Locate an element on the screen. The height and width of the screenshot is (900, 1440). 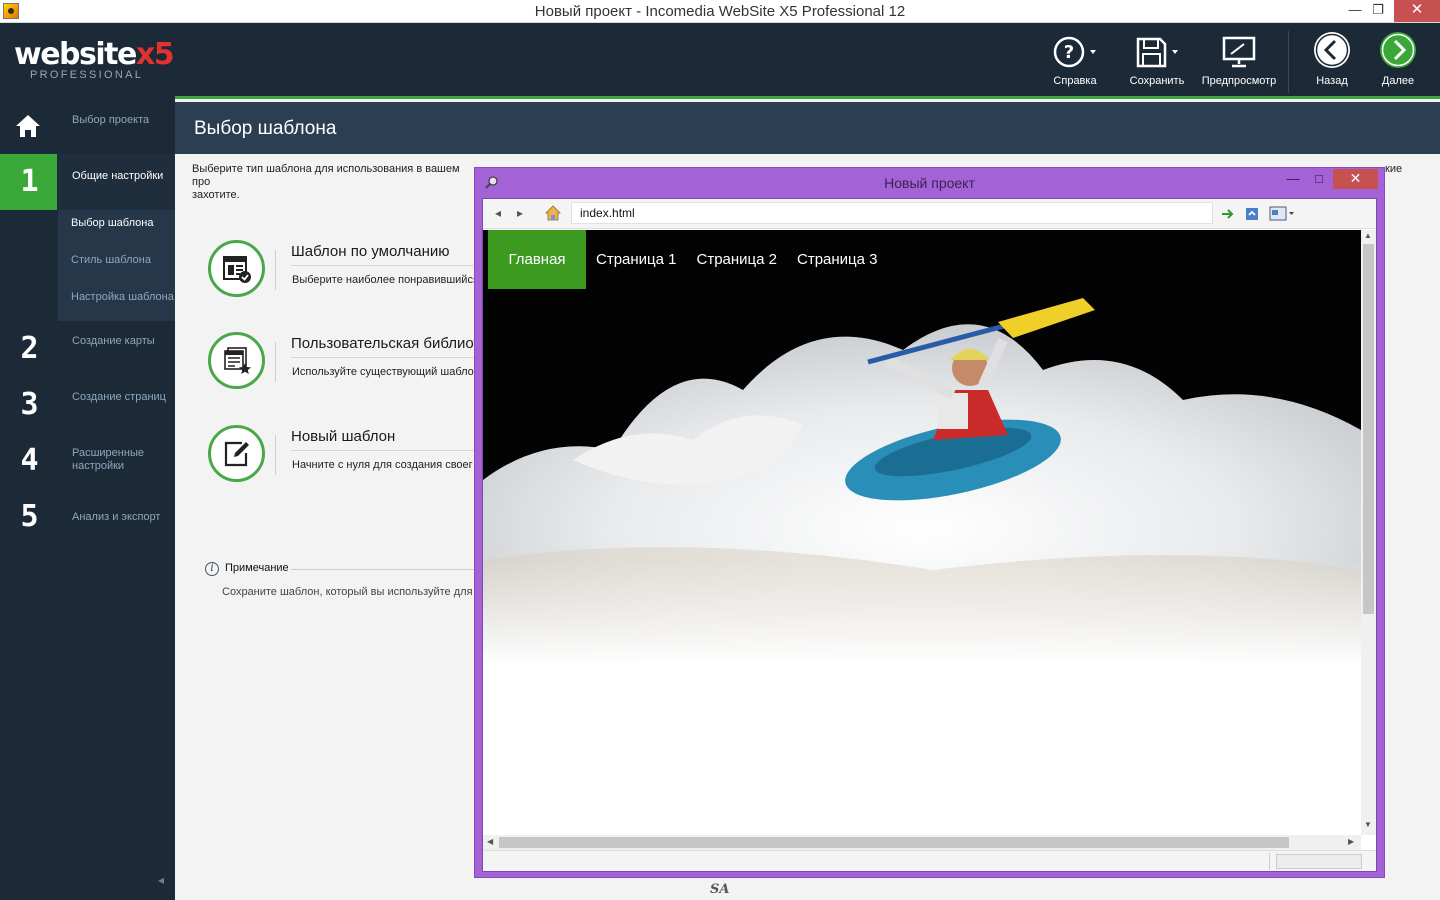
sidebar-item-step-2: 2 Создание карты is located at coordinates (87, 349).